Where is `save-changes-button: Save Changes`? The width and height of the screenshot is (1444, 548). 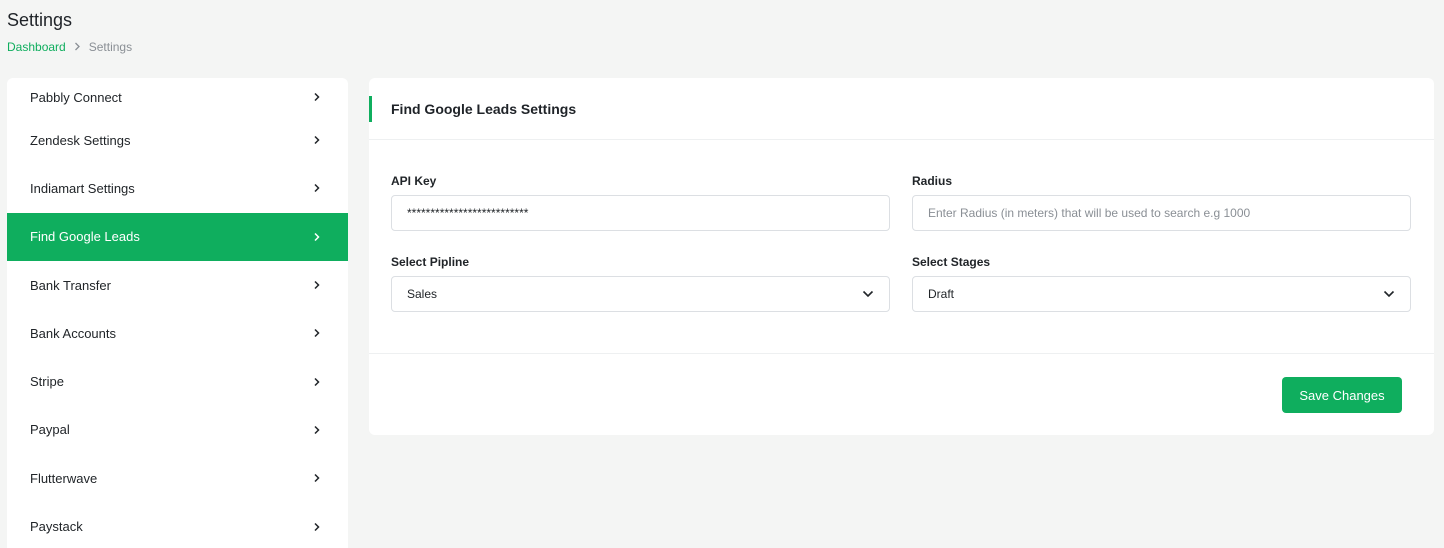
save-changes-button: Save Changes is located at coordinates (1342, 395).